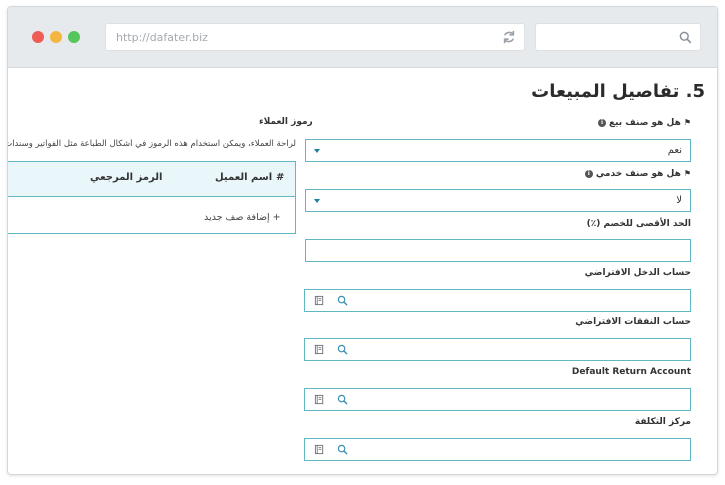 Image resolution: width=725 pixels, height=485 pixels. I want to click on customer-codes-title: رموز العملاء, so click(286, 122).